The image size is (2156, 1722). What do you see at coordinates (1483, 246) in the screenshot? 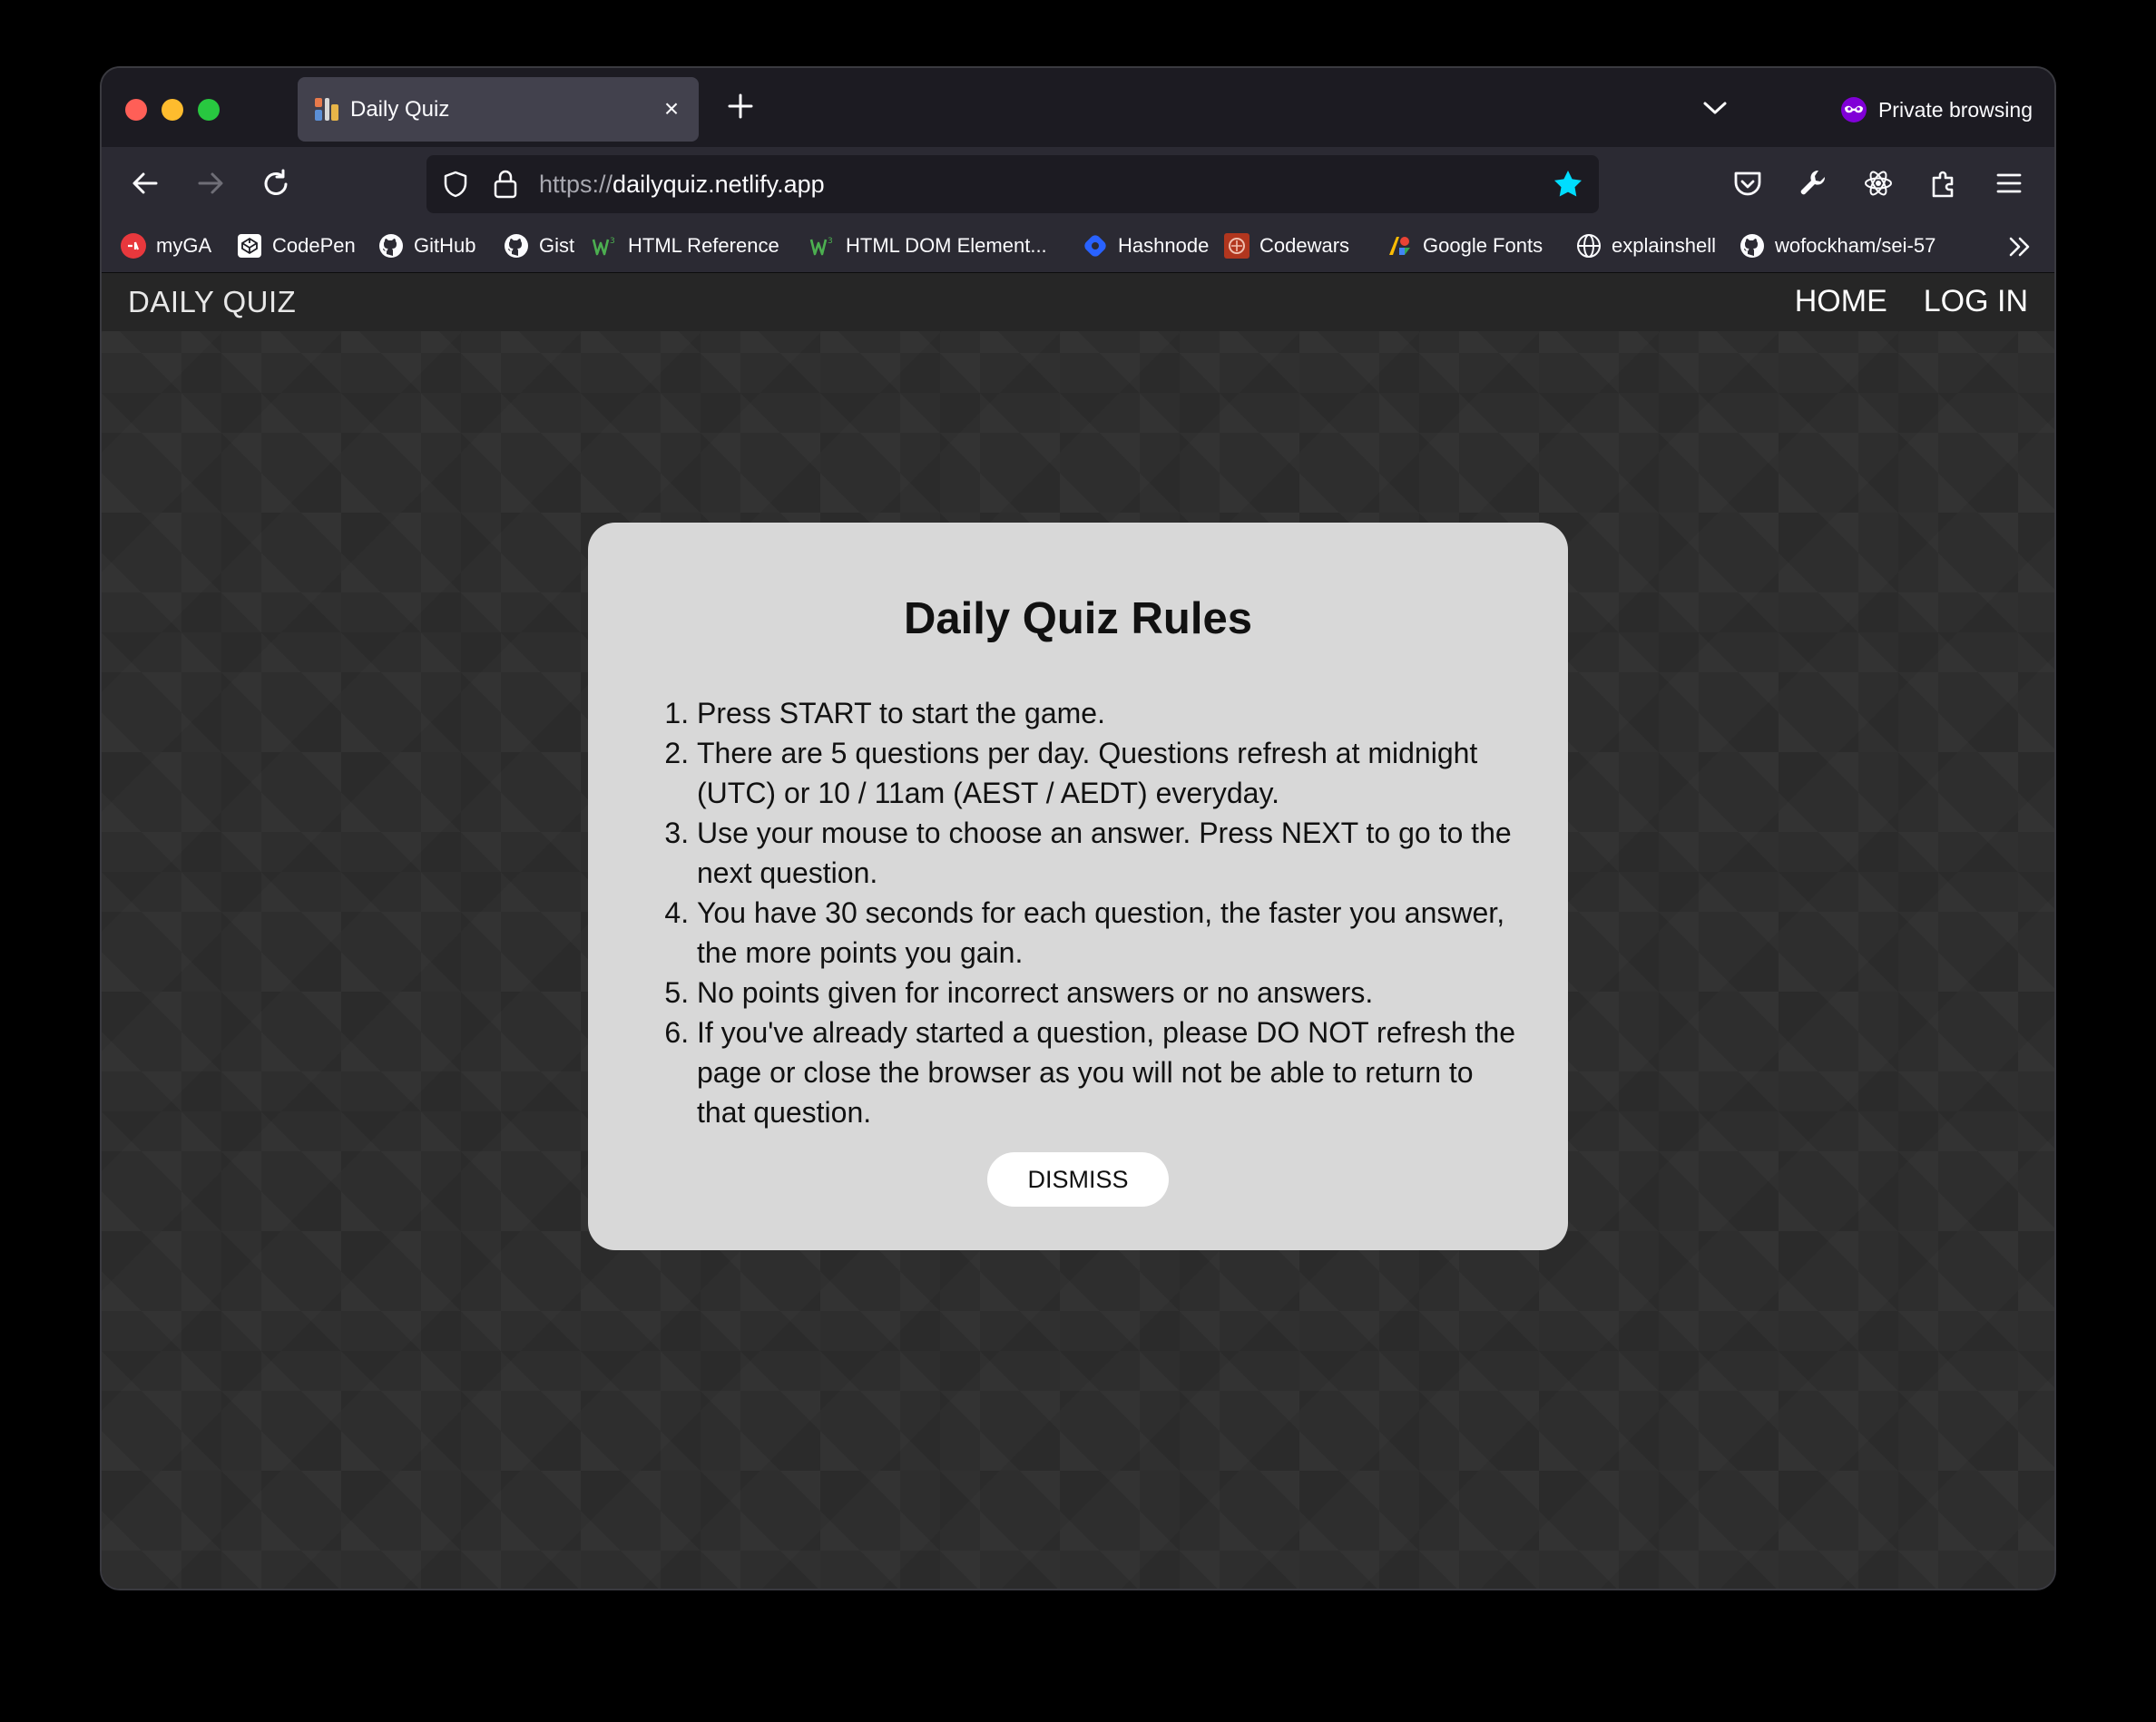
I see `bookmark-label: Google Fonts` at bounding box center [1483, 246].